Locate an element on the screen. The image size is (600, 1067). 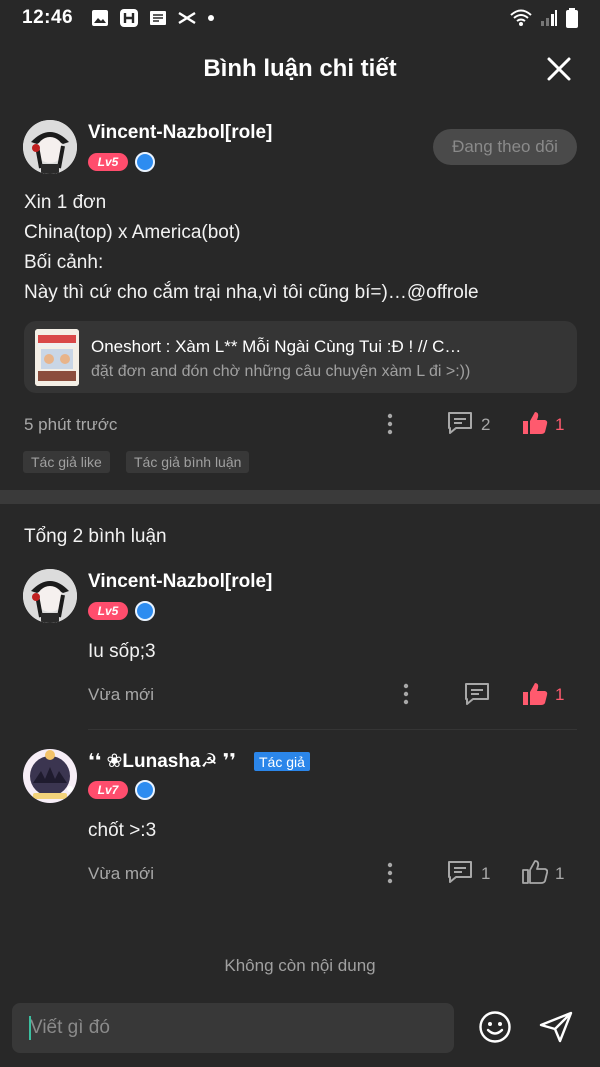
comment-author-name: Vincent-Nazbol[role] is located at coordinates (180, 582).